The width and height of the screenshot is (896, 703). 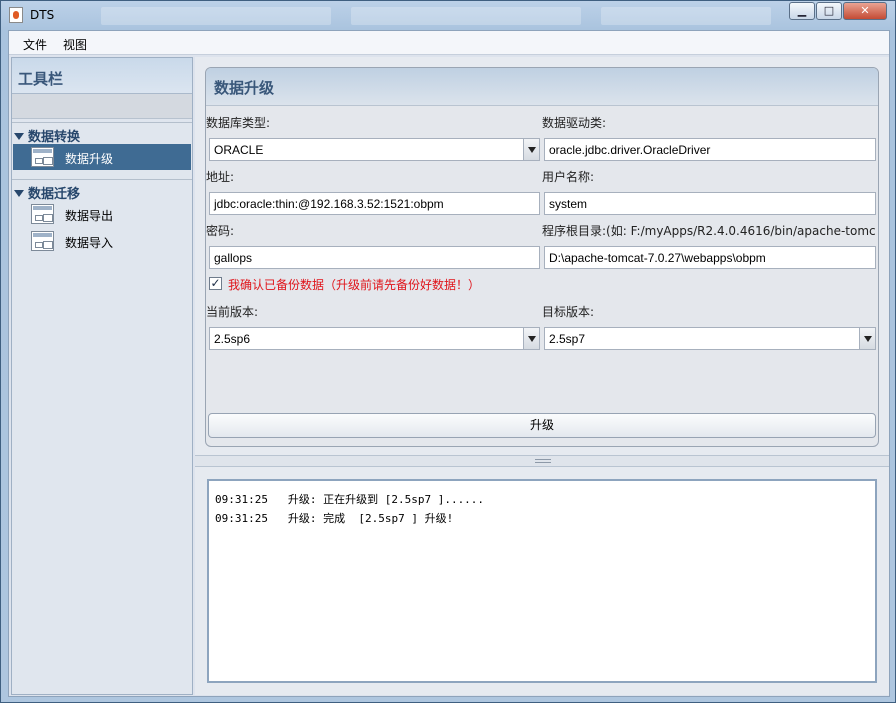 I want to click on grip-icon, so click(x=543, y=461).